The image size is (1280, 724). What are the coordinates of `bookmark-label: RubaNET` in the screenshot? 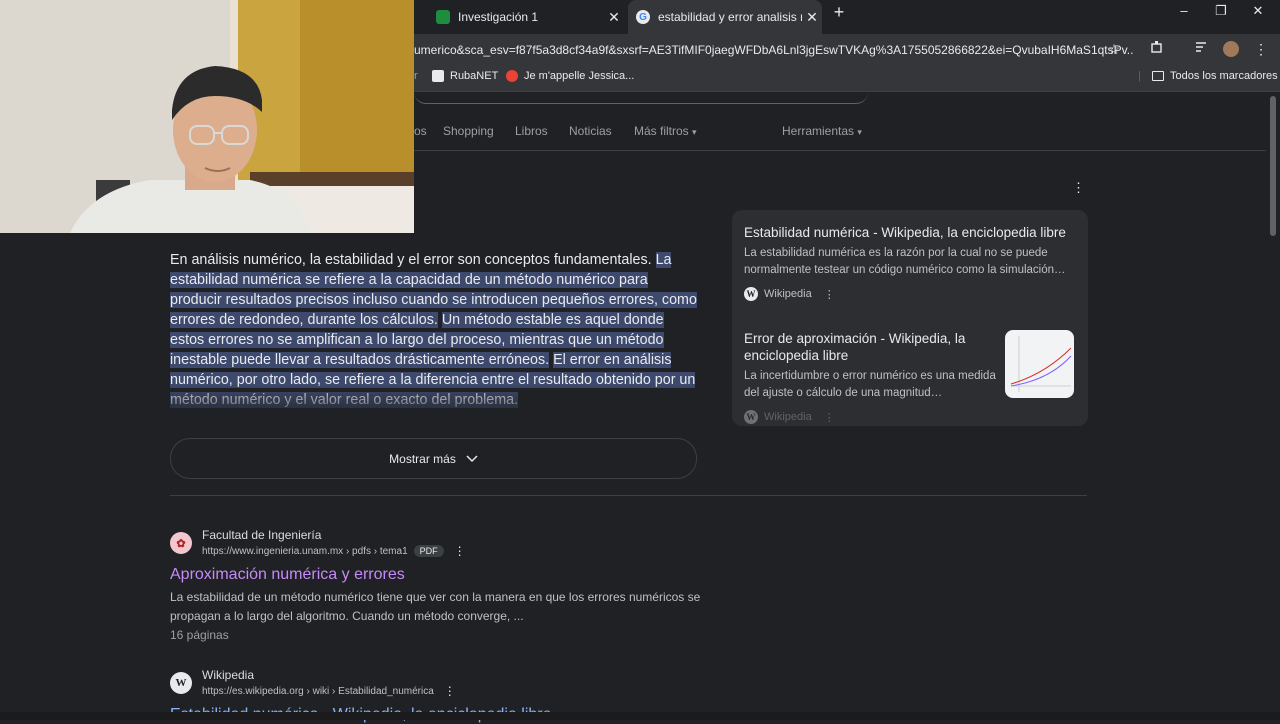 It's located at (474, 76).